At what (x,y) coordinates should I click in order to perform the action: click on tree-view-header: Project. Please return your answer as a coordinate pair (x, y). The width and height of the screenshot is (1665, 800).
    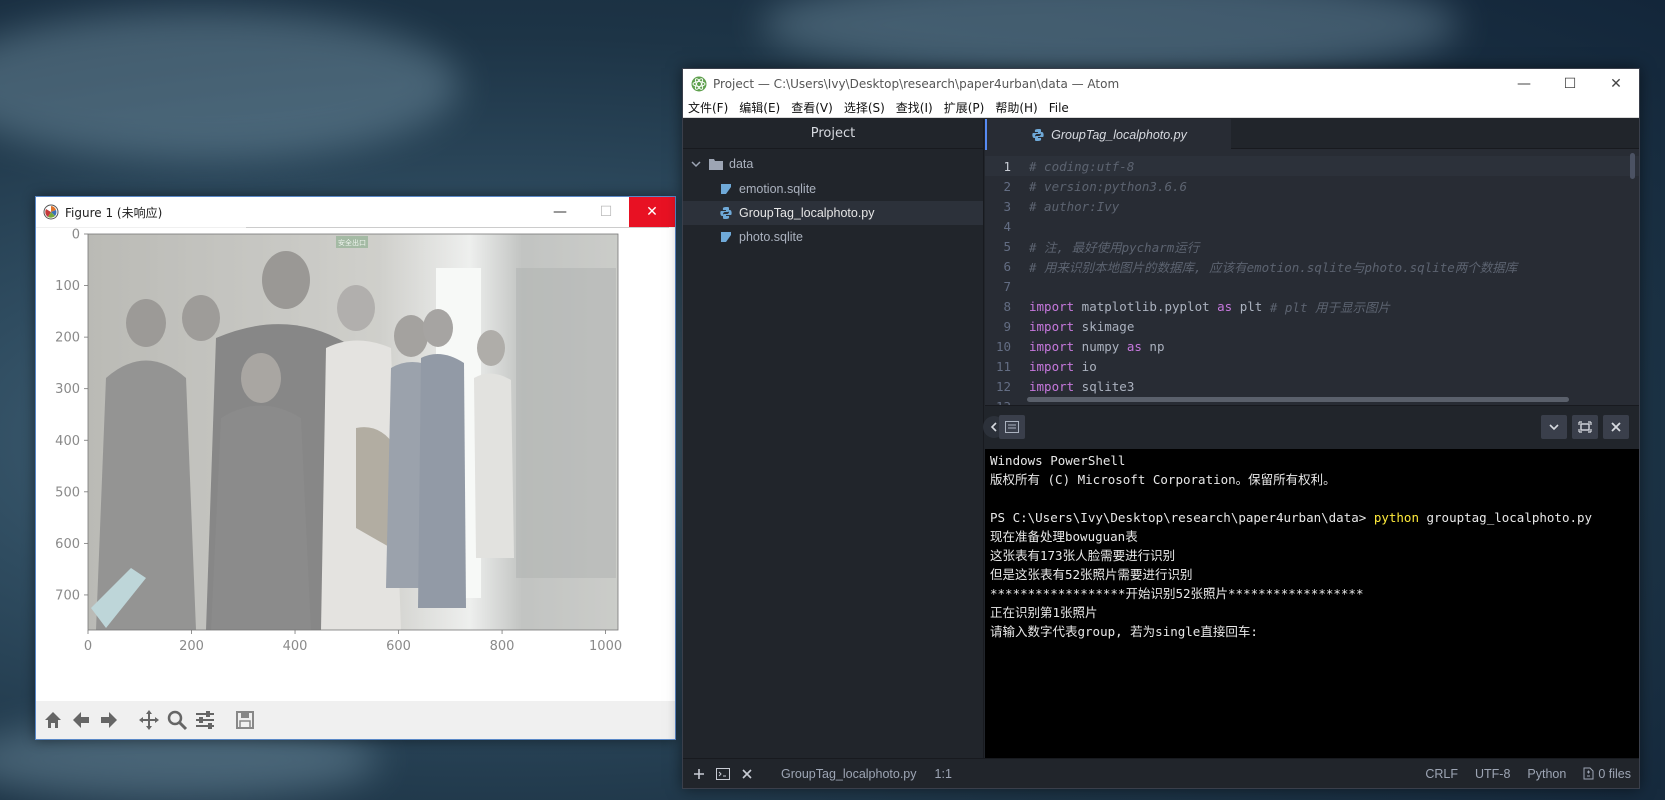
    Looking at the image, I should click on (833, 134).